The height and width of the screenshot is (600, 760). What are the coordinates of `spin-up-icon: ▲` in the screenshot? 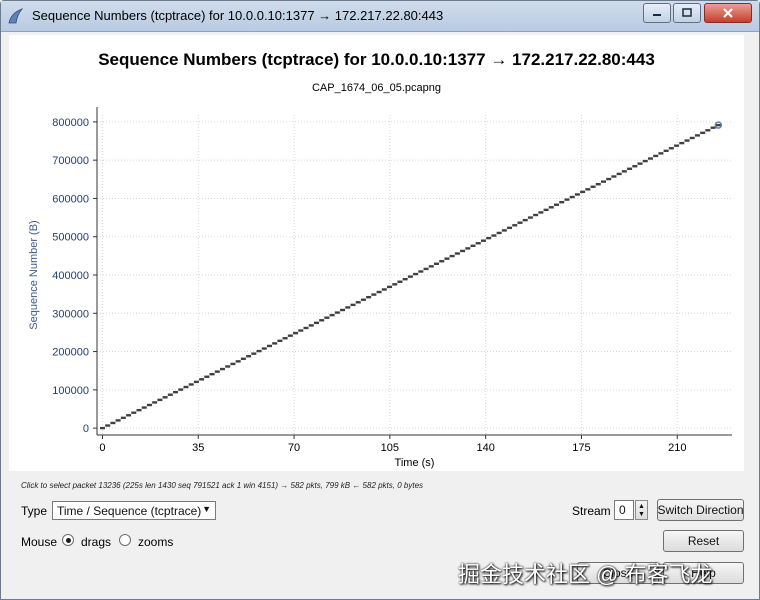 It's located at (641, 506).